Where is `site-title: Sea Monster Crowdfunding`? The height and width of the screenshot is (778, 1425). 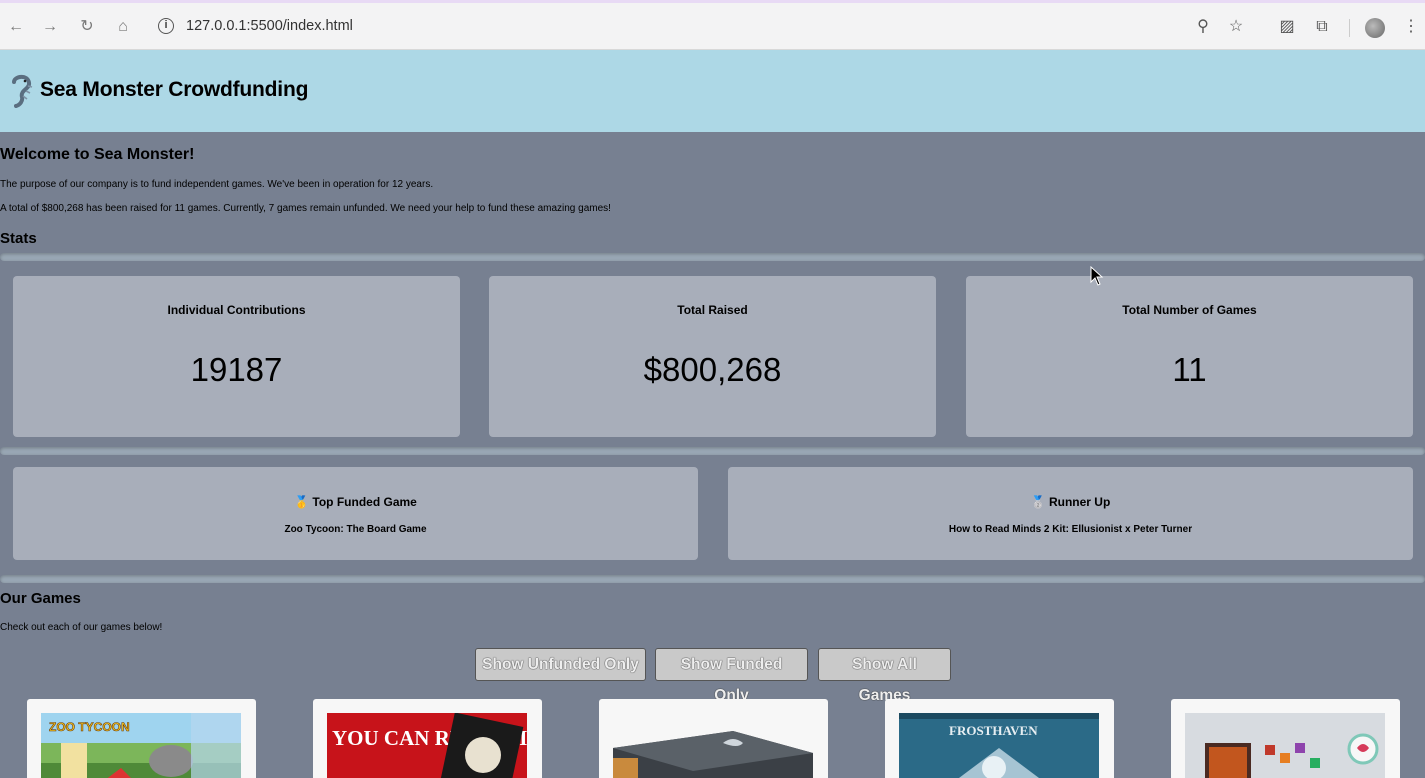 site-title: Sea Monster Crowdfunding is located at coordinates (174, 89).